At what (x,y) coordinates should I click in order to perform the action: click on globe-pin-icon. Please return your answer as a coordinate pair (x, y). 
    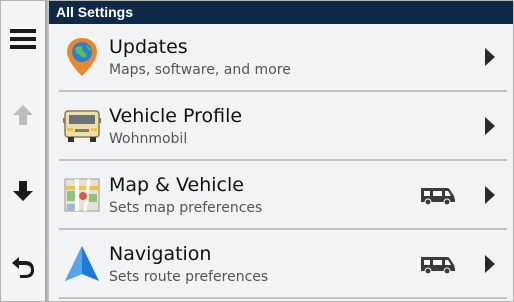
    Looking at the image, I should click on (82, 57).